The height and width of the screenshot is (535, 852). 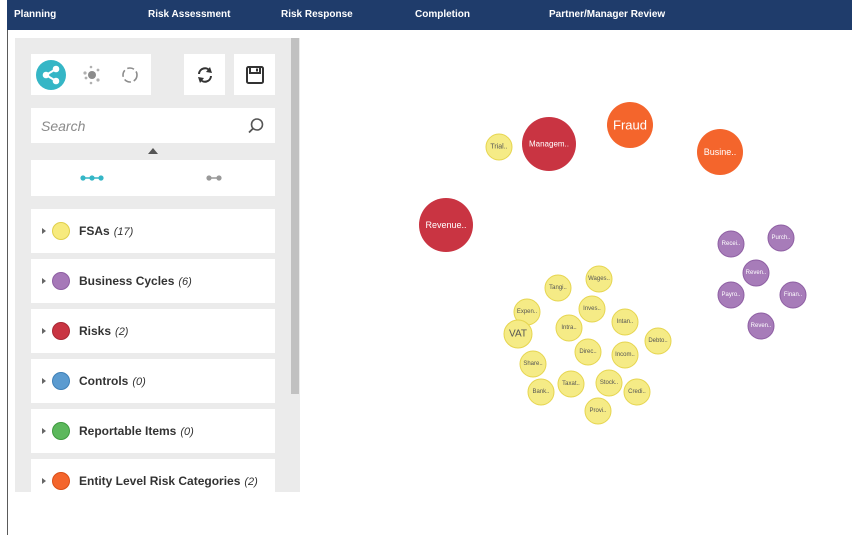 I want to click on graph-node-label: VAT, so click(x=518, y=334).